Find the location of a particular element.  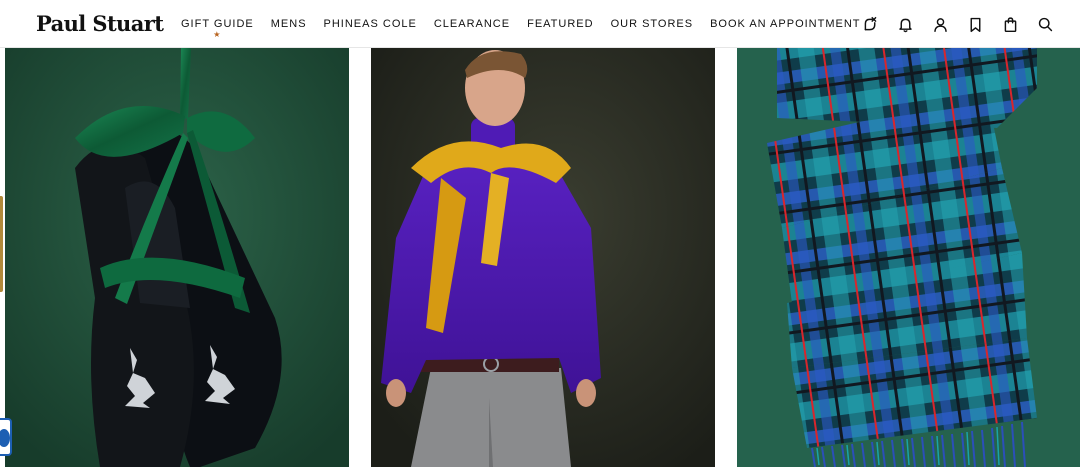

nav-book-appointment: BOOK AN APPOINTMENT is located at coordinates (785, 24).